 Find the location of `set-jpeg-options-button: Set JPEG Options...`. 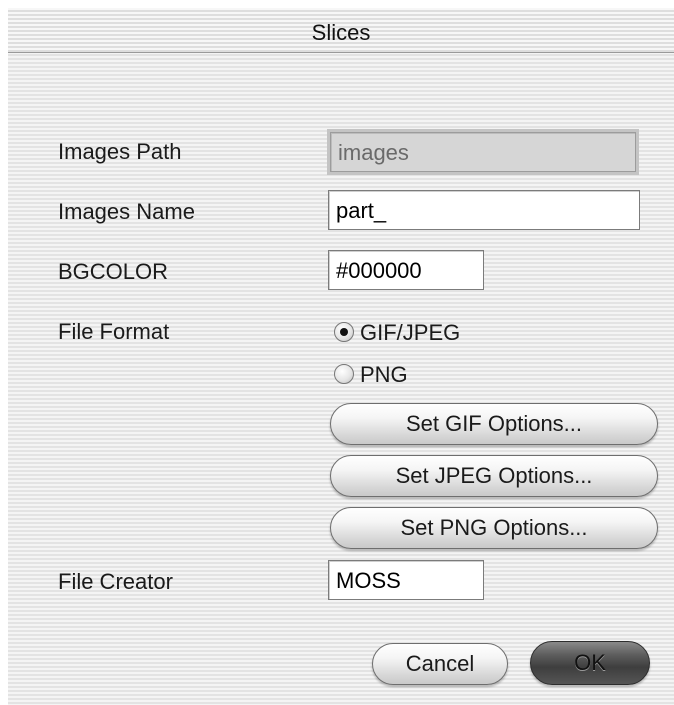

set-jpeg-options-button: Set JPEG Options... is located at coordinates (494, 476).